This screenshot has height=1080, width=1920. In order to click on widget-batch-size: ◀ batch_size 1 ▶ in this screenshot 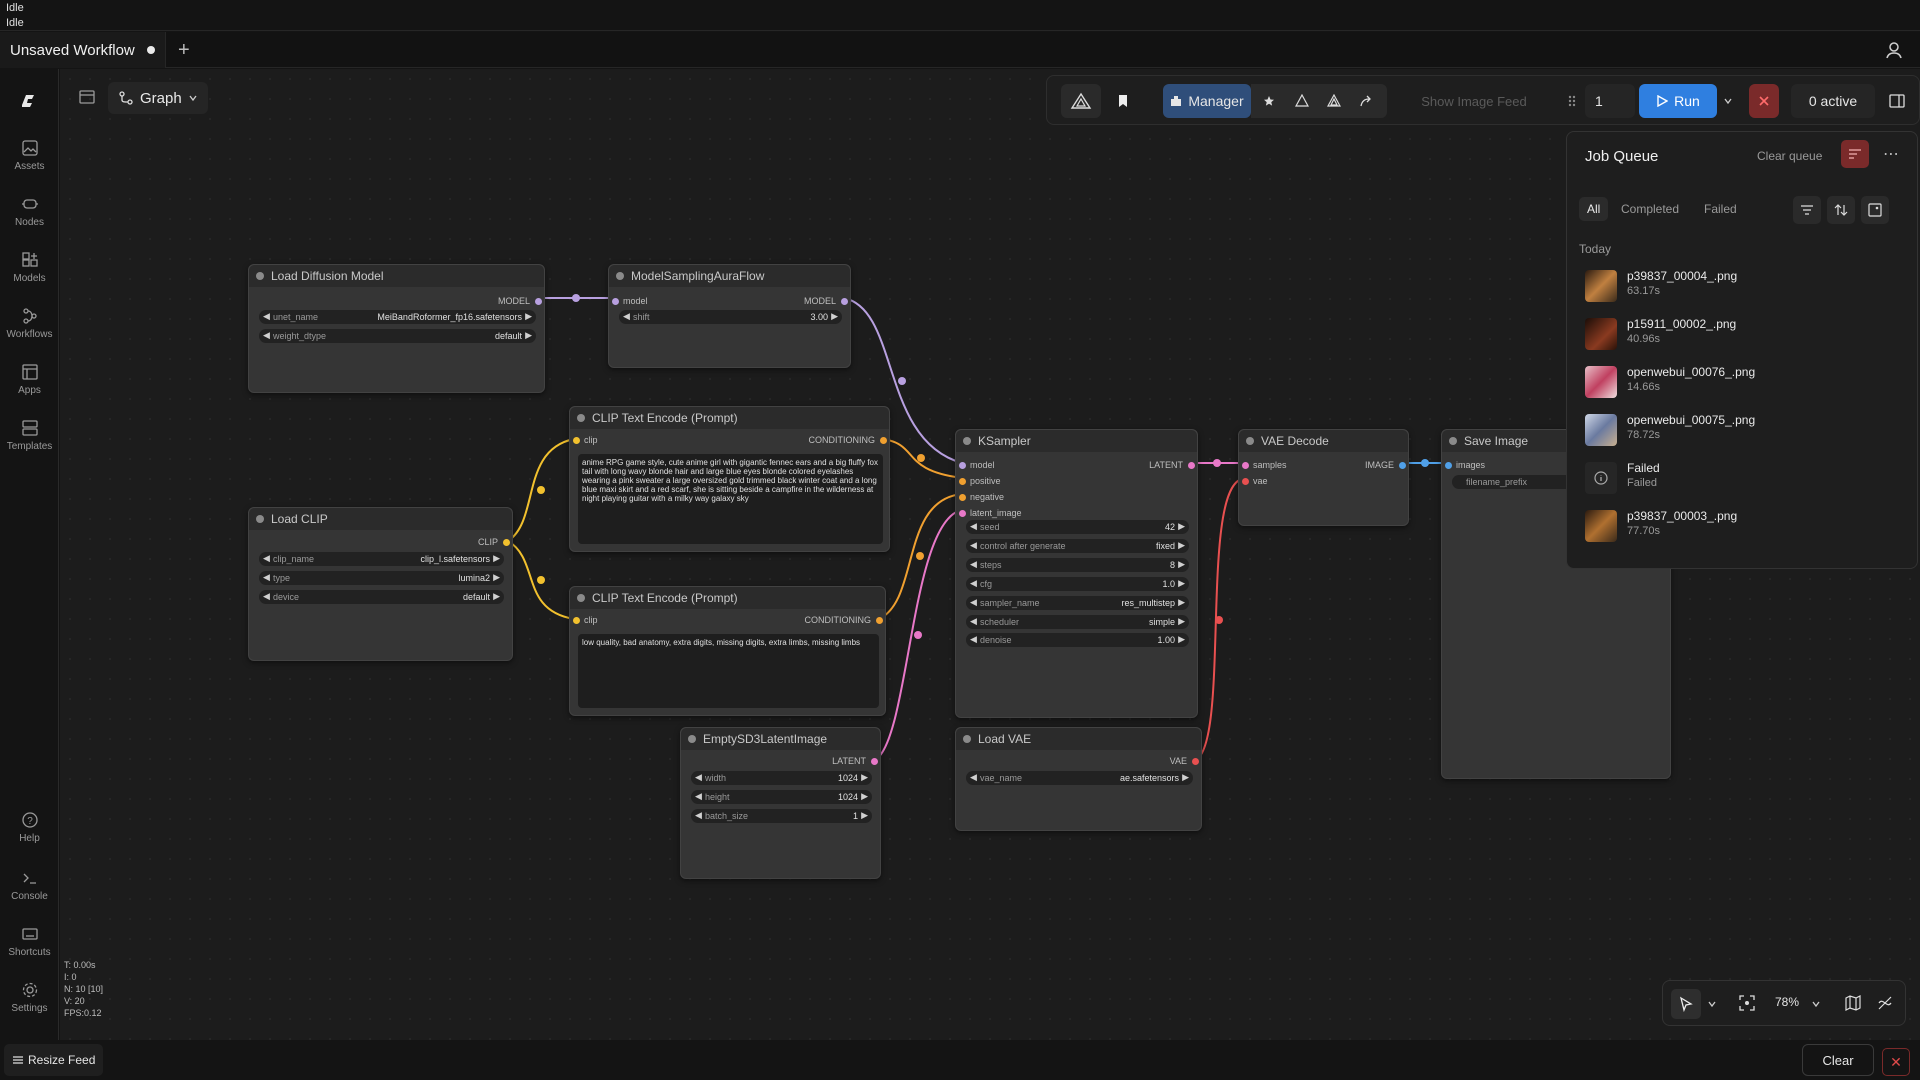, I will do `click(781, 816)`.